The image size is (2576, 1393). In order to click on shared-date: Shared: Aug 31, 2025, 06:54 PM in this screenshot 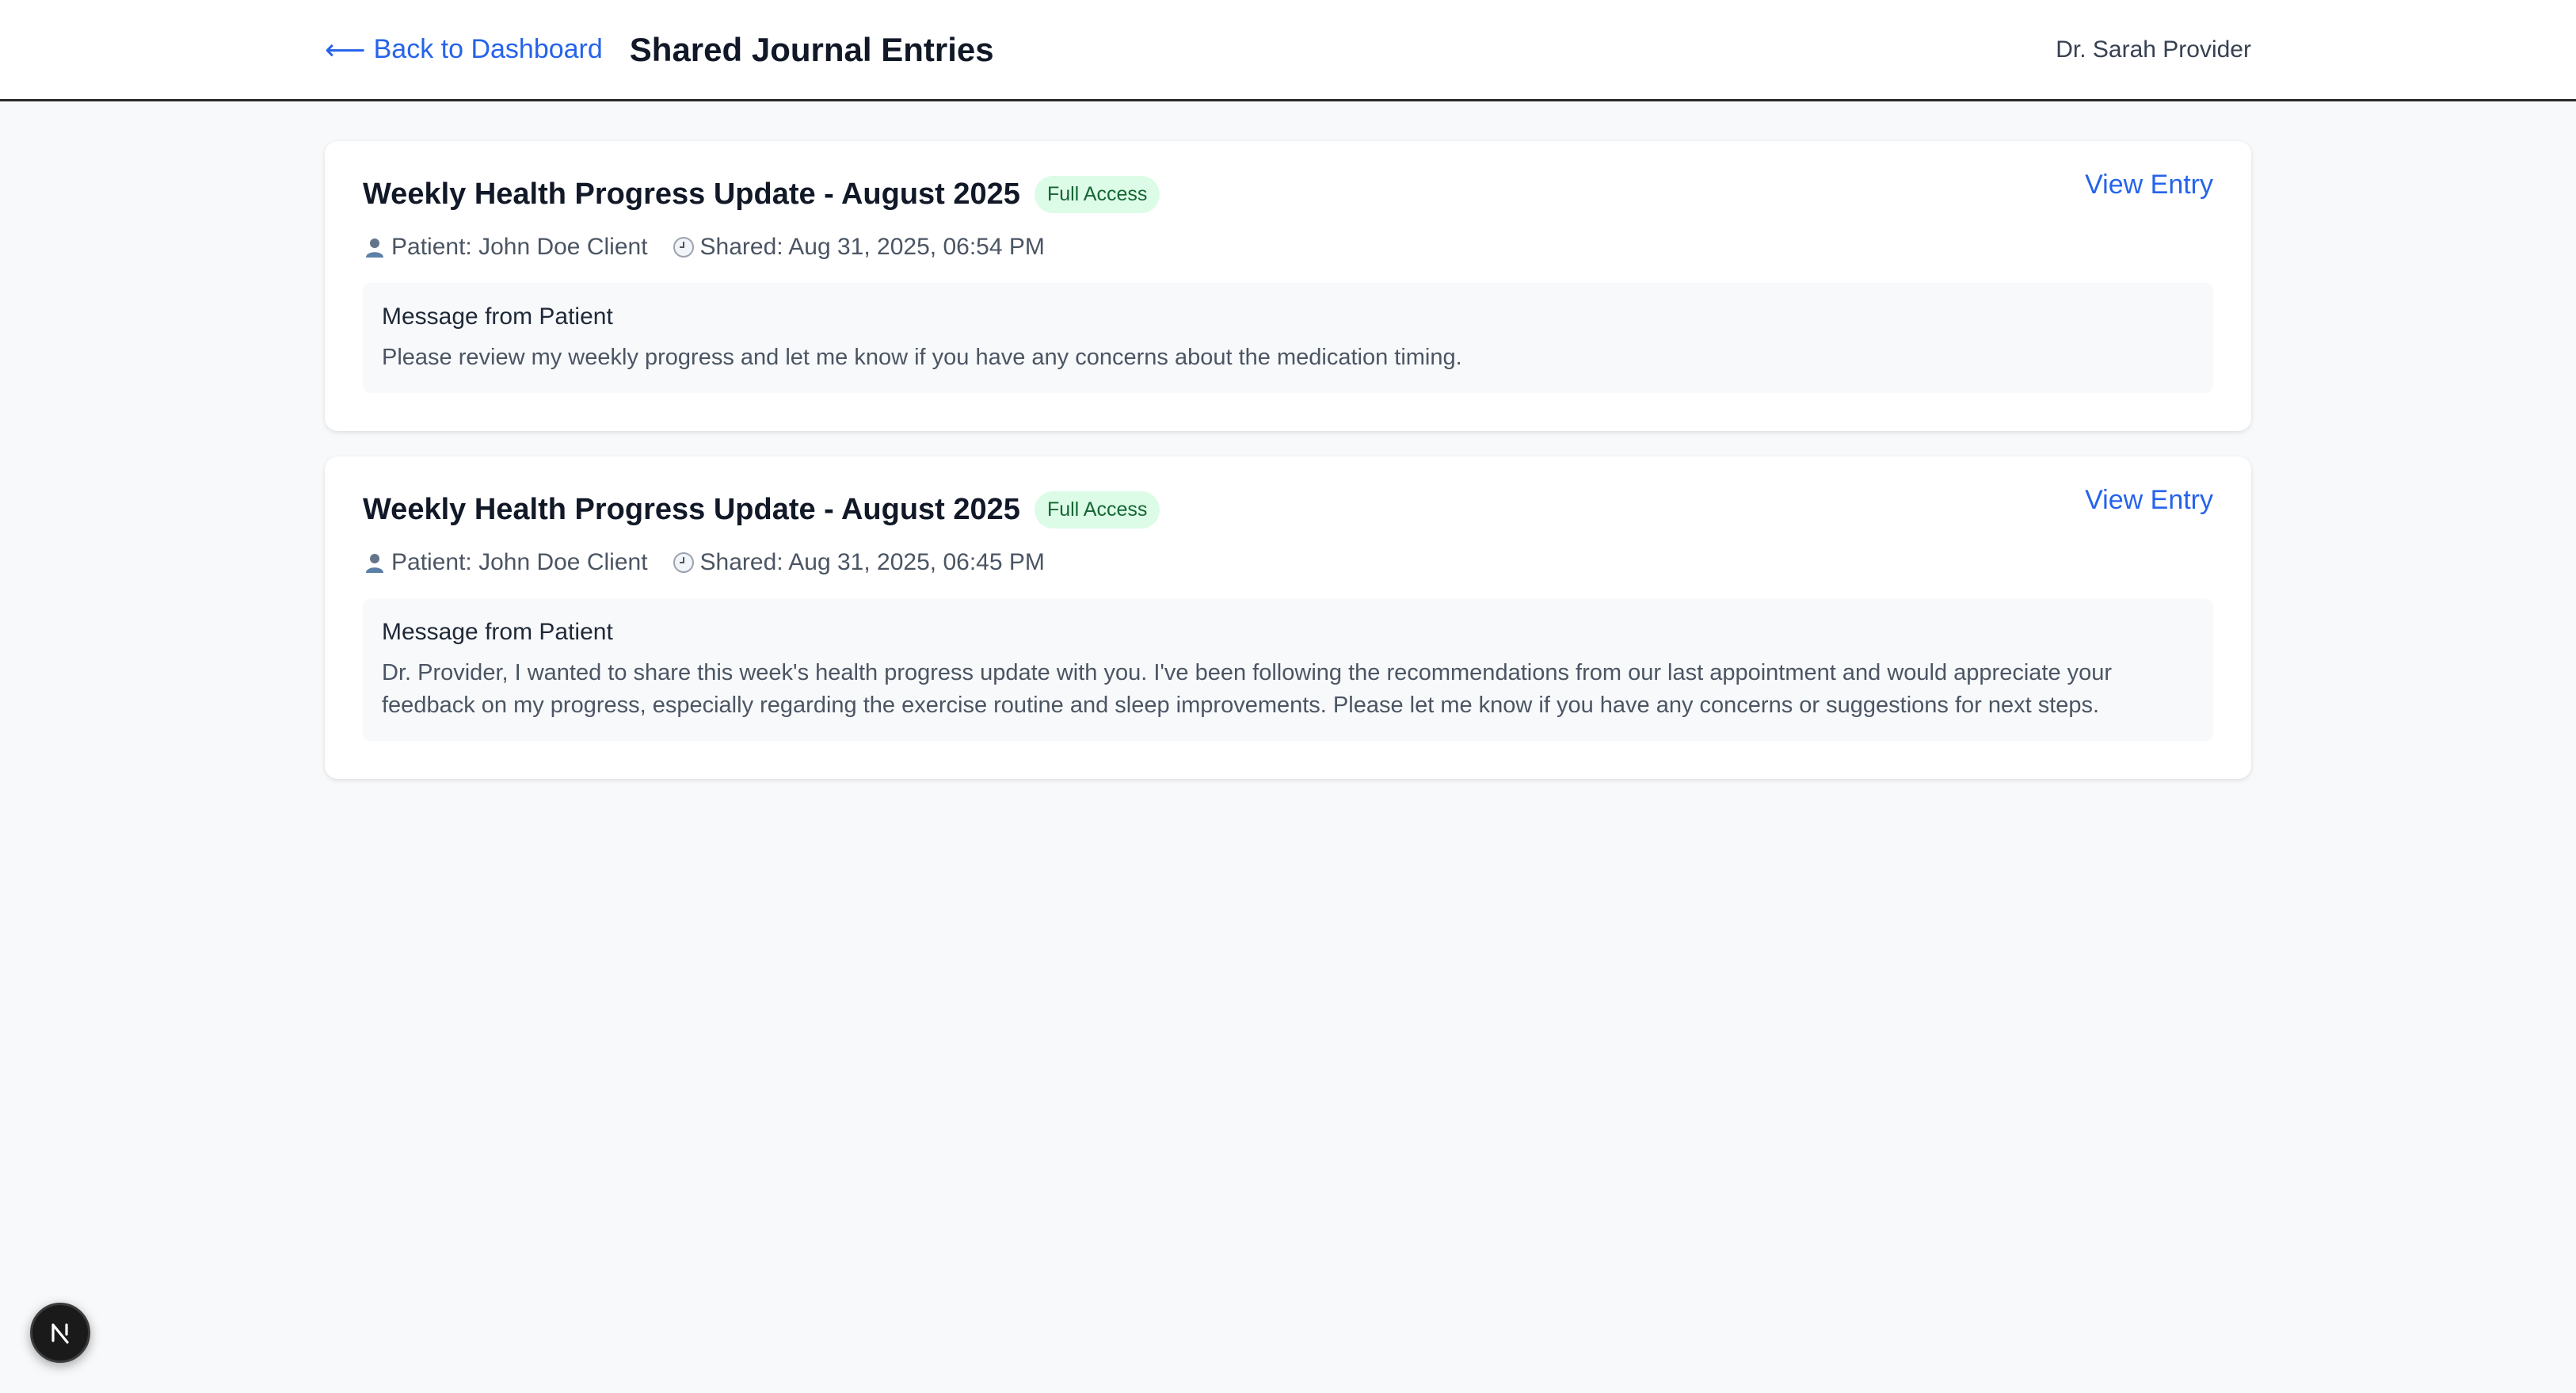, I will do `click(872, 247)`.